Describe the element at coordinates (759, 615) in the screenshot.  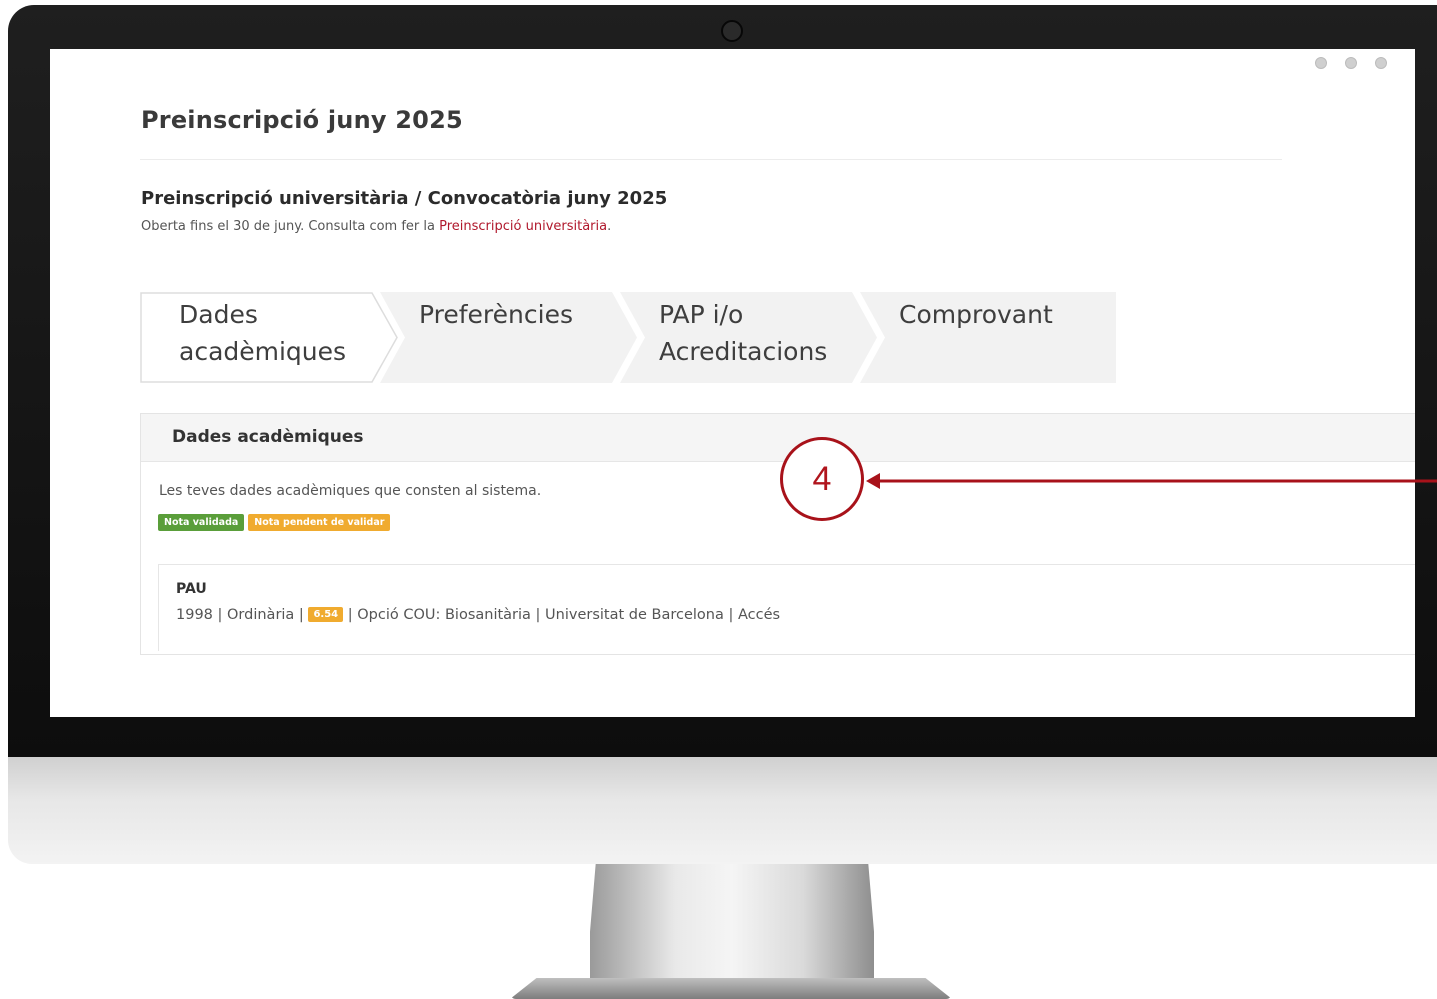
I see `record-access: Accés` at that location.